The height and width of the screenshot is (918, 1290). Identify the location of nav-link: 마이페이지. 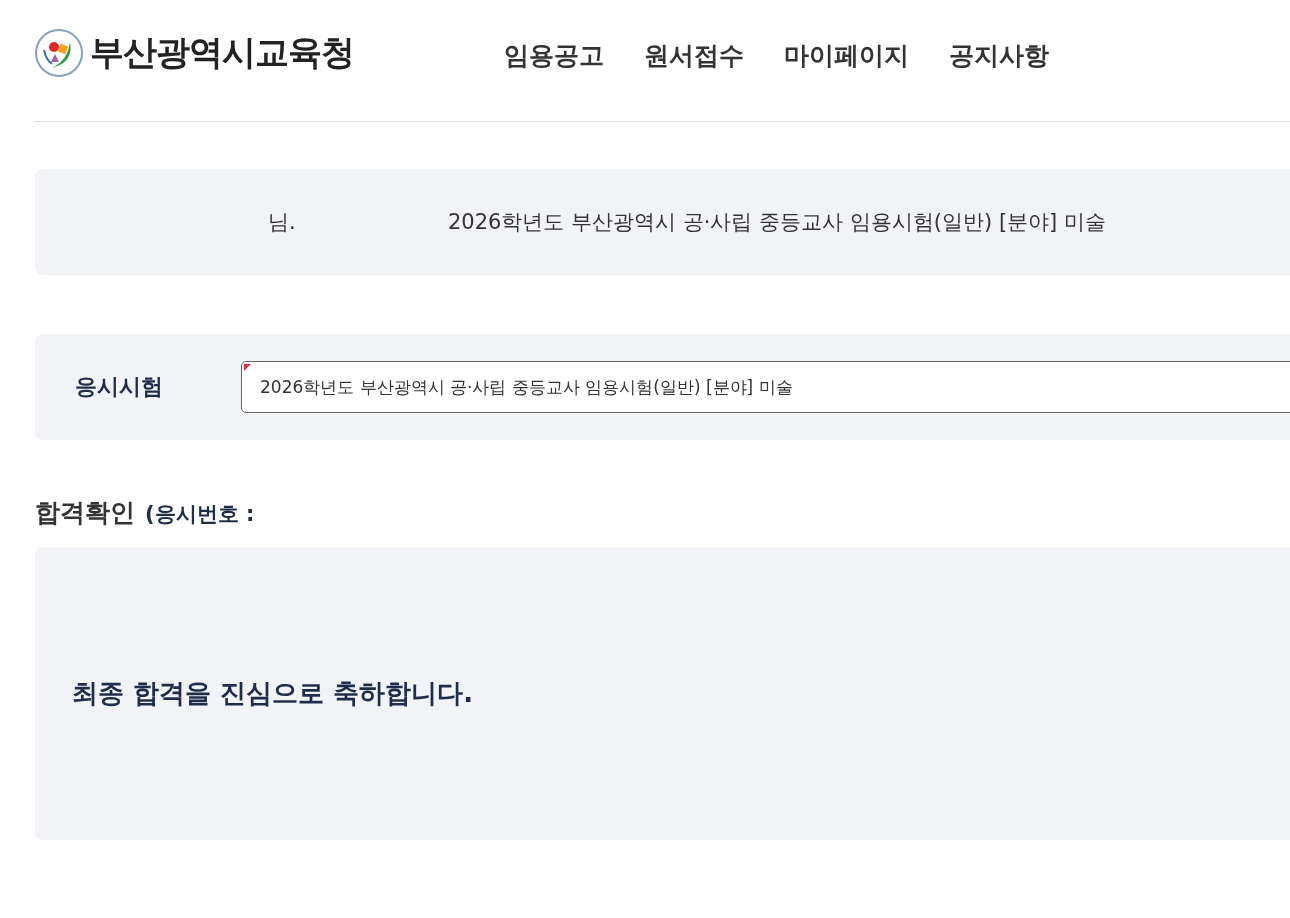
(846, 55).